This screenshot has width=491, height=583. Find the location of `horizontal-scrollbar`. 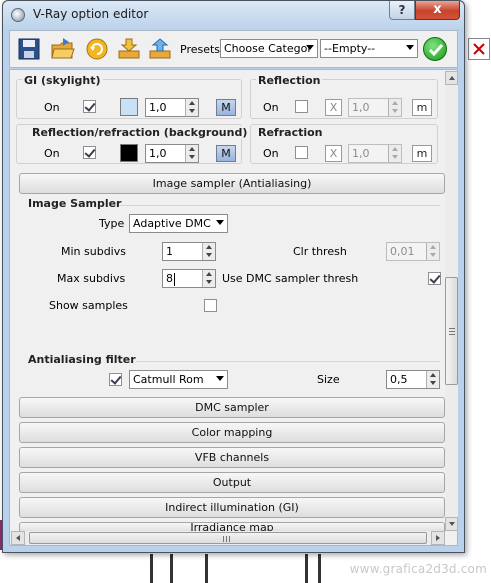

horizontal-scrollbar is located at coordinates (228, 538).